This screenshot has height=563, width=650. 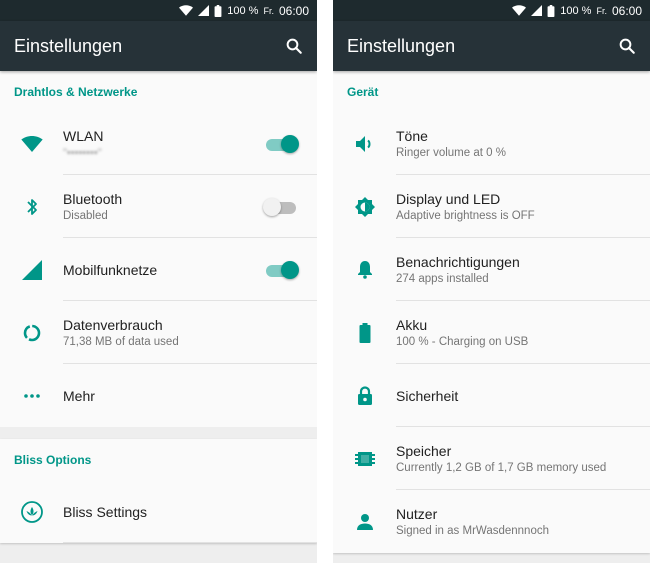 What do you see at coordinates (364, 458) in the screenshot?
I see `storage-icon` at bounding box center [364, 458].